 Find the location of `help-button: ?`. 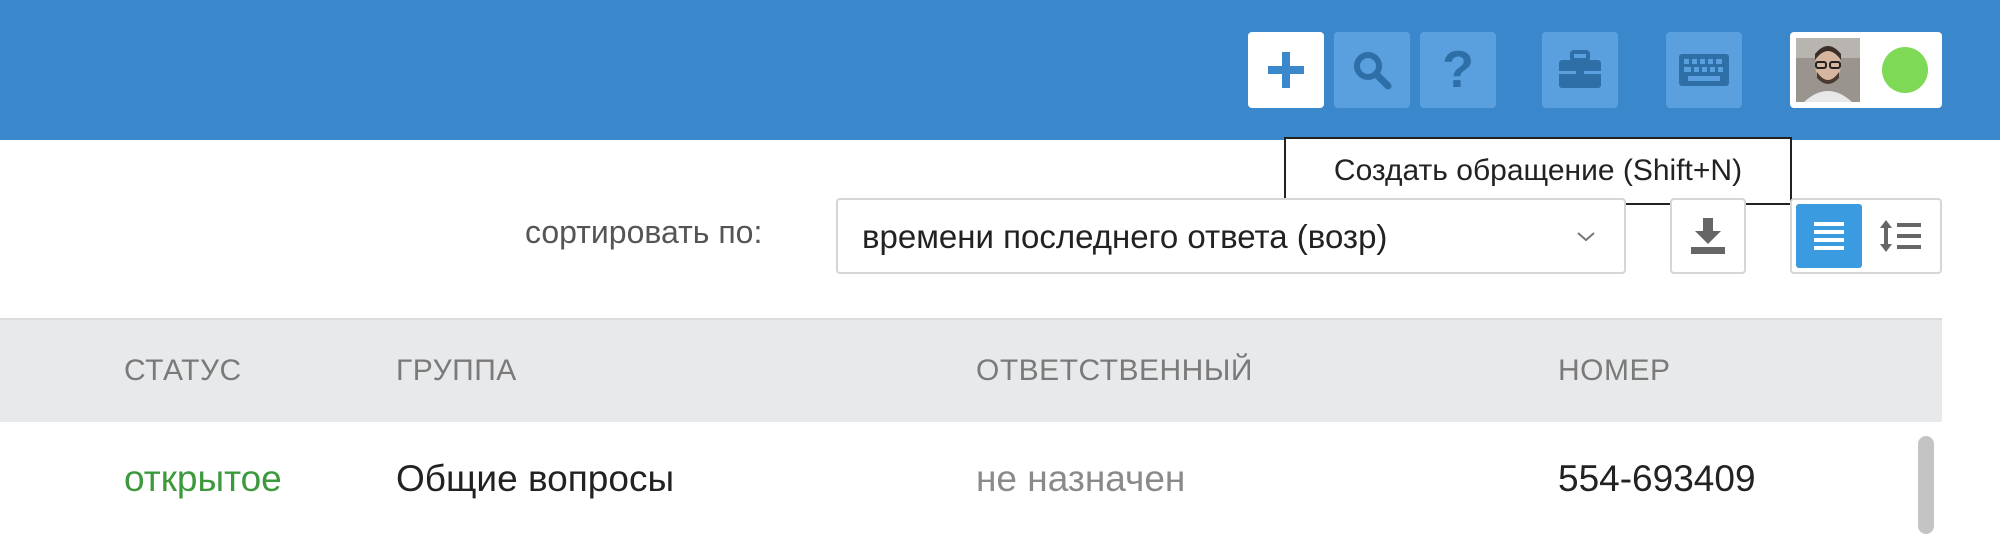

help-button: ? is located at coordinates (1458, 70).